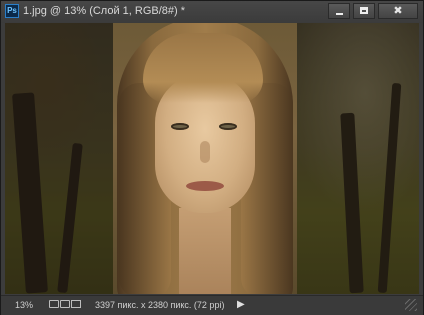 The height and width of the screenshot is (315, 424). Describe the element at coordinates (54, 304) in the screenshot. I see `layer-comp-icon` at that location.